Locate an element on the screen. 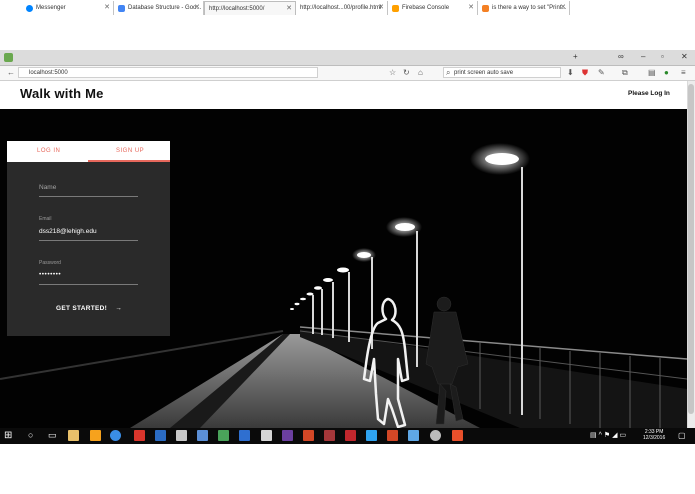  search-icon: ○ is located at coordinates (30, 435).